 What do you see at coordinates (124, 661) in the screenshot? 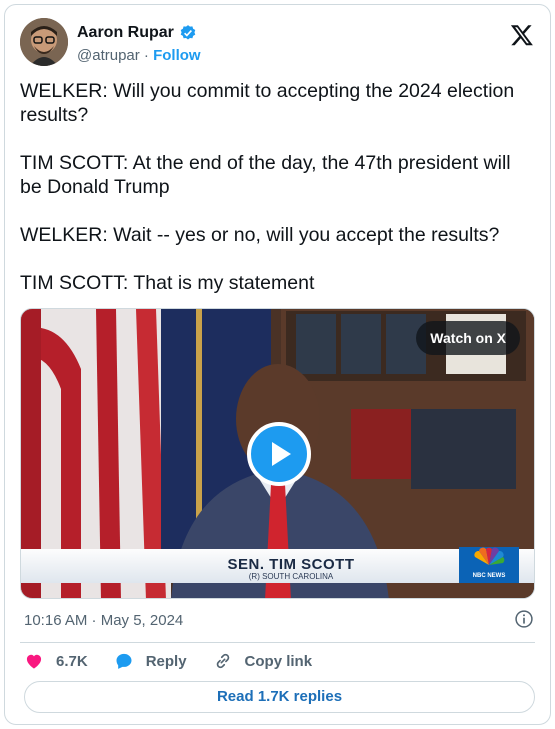
I see `reply-bubble-icon` at bounding box center [124, 661].